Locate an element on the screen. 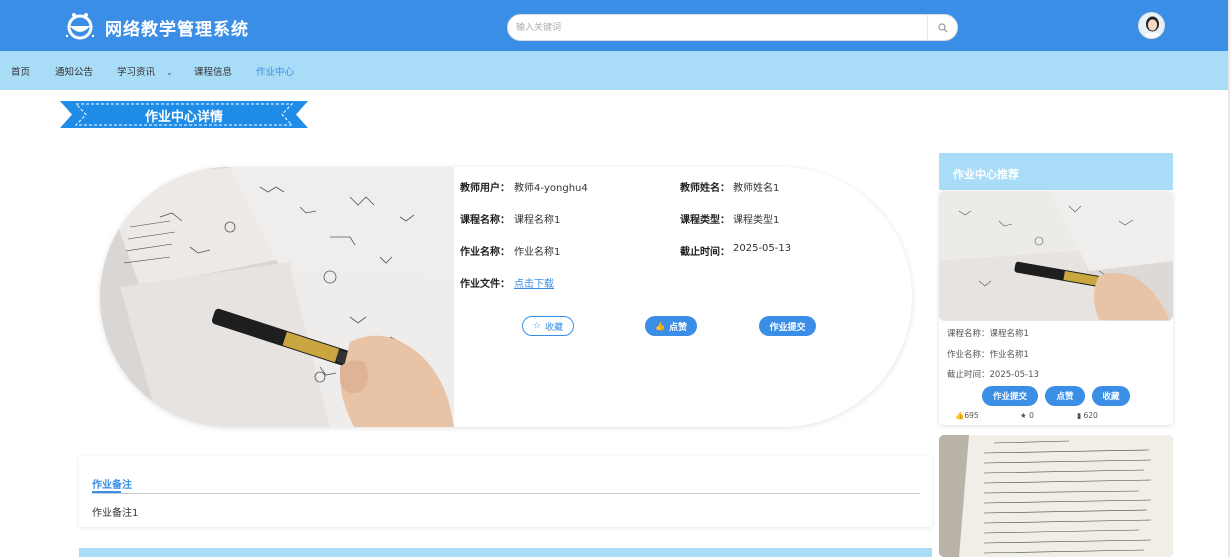 The image size is (1230, 557). notes-tab-indicator is located at coordinates (106, 492).